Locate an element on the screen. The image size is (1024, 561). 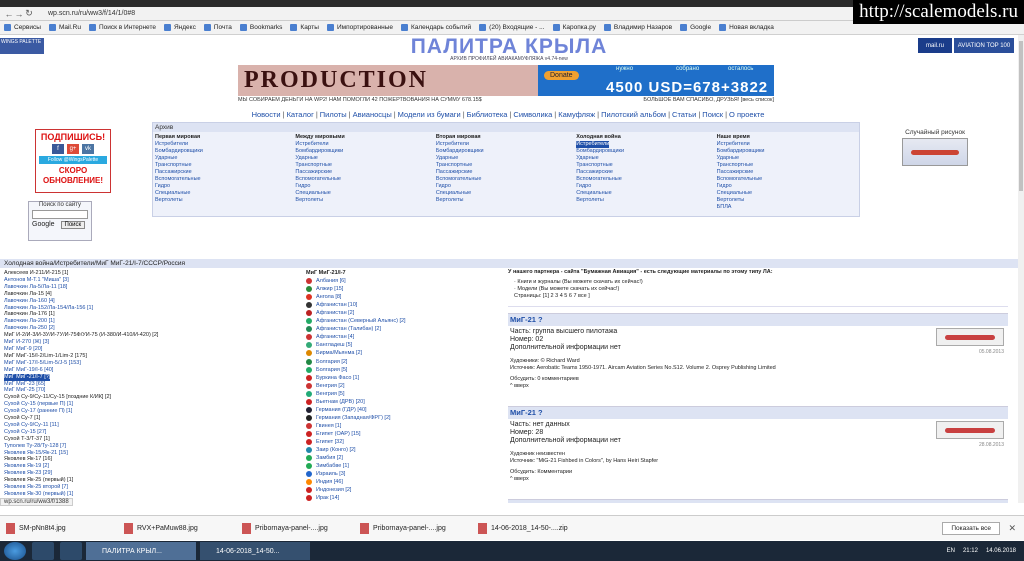
country-item: Египет (ОАР) [15] is located at coordinates (405, 434).